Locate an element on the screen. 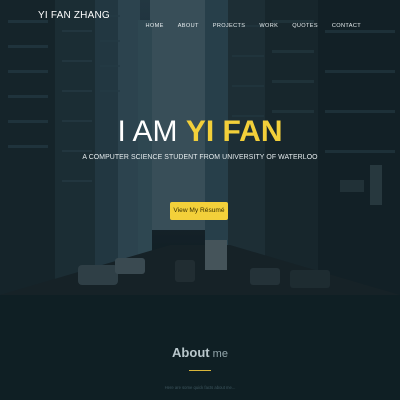  about-title: About me is located at coordinates (200, 353).